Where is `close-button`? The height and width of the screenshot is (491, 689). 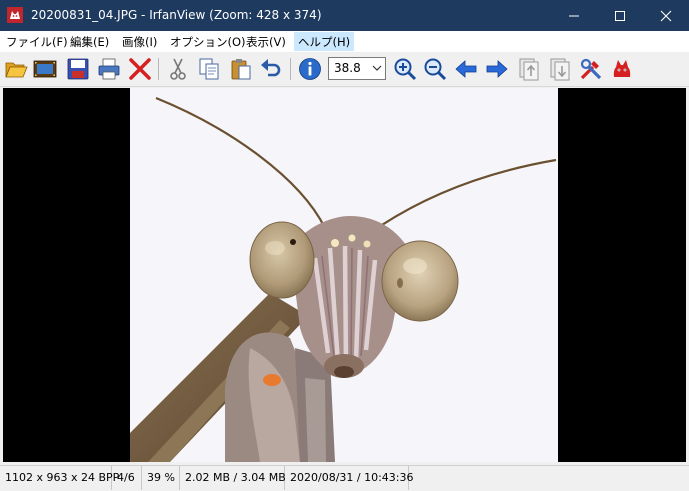
close-button is located at coordinates (666, 15).